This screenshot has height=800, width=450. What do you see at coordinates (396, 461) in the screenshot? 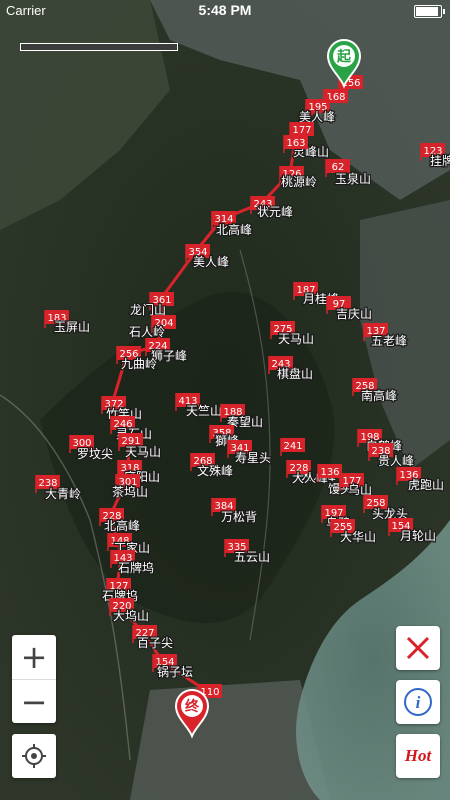
I see `peak-name-label: 贵人峰` at bounding box center [396, 461].